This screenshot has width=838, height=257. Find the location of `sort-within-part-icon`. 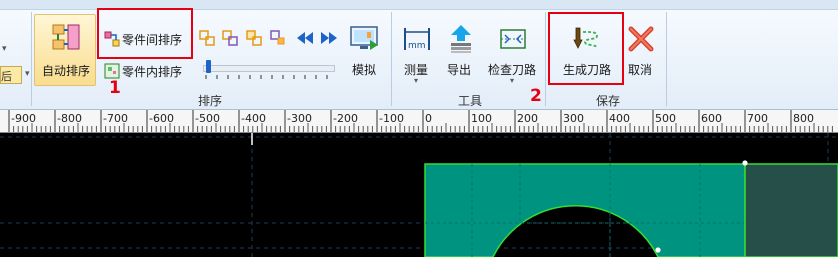

sort-within-part-icon is located at coordinates (112, 71).